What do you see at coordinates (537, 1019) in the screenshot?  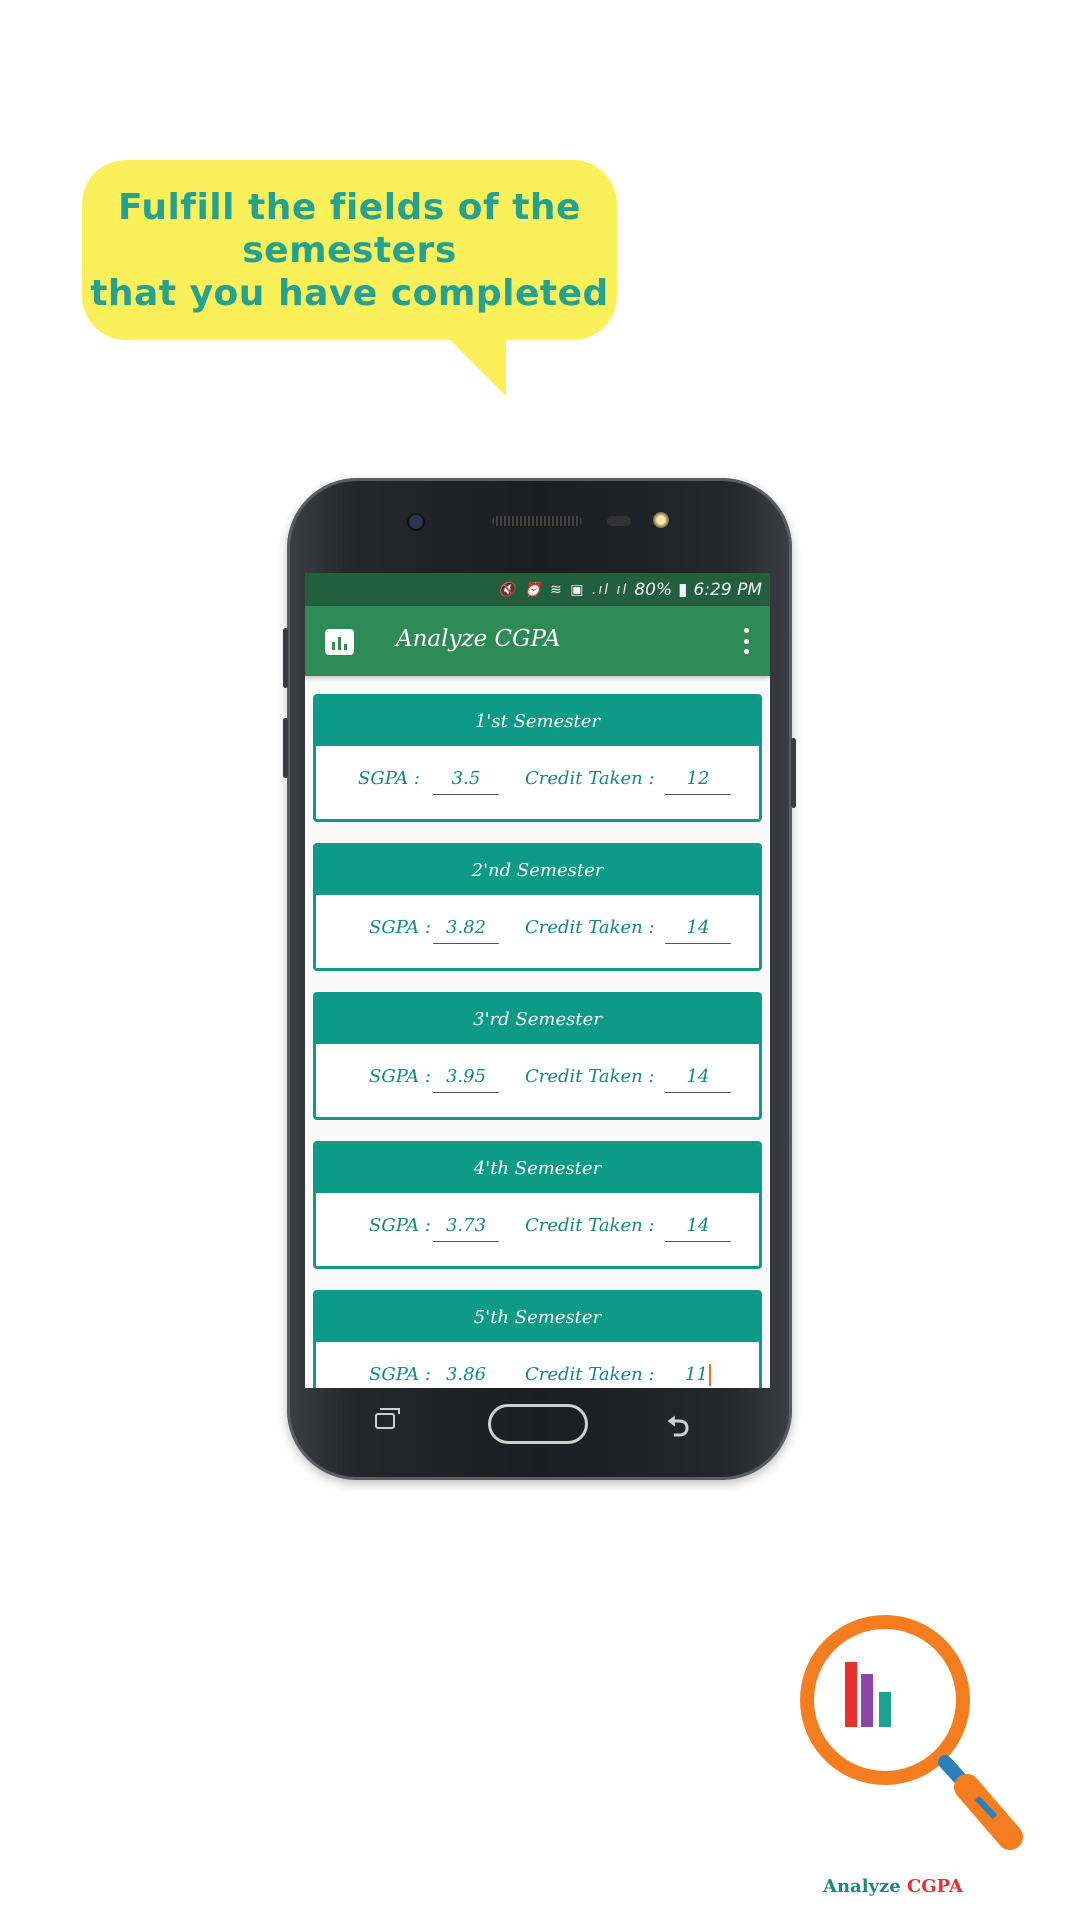 I see `semester-title: 3'rd Semester` at bounding box center [537, 1019].